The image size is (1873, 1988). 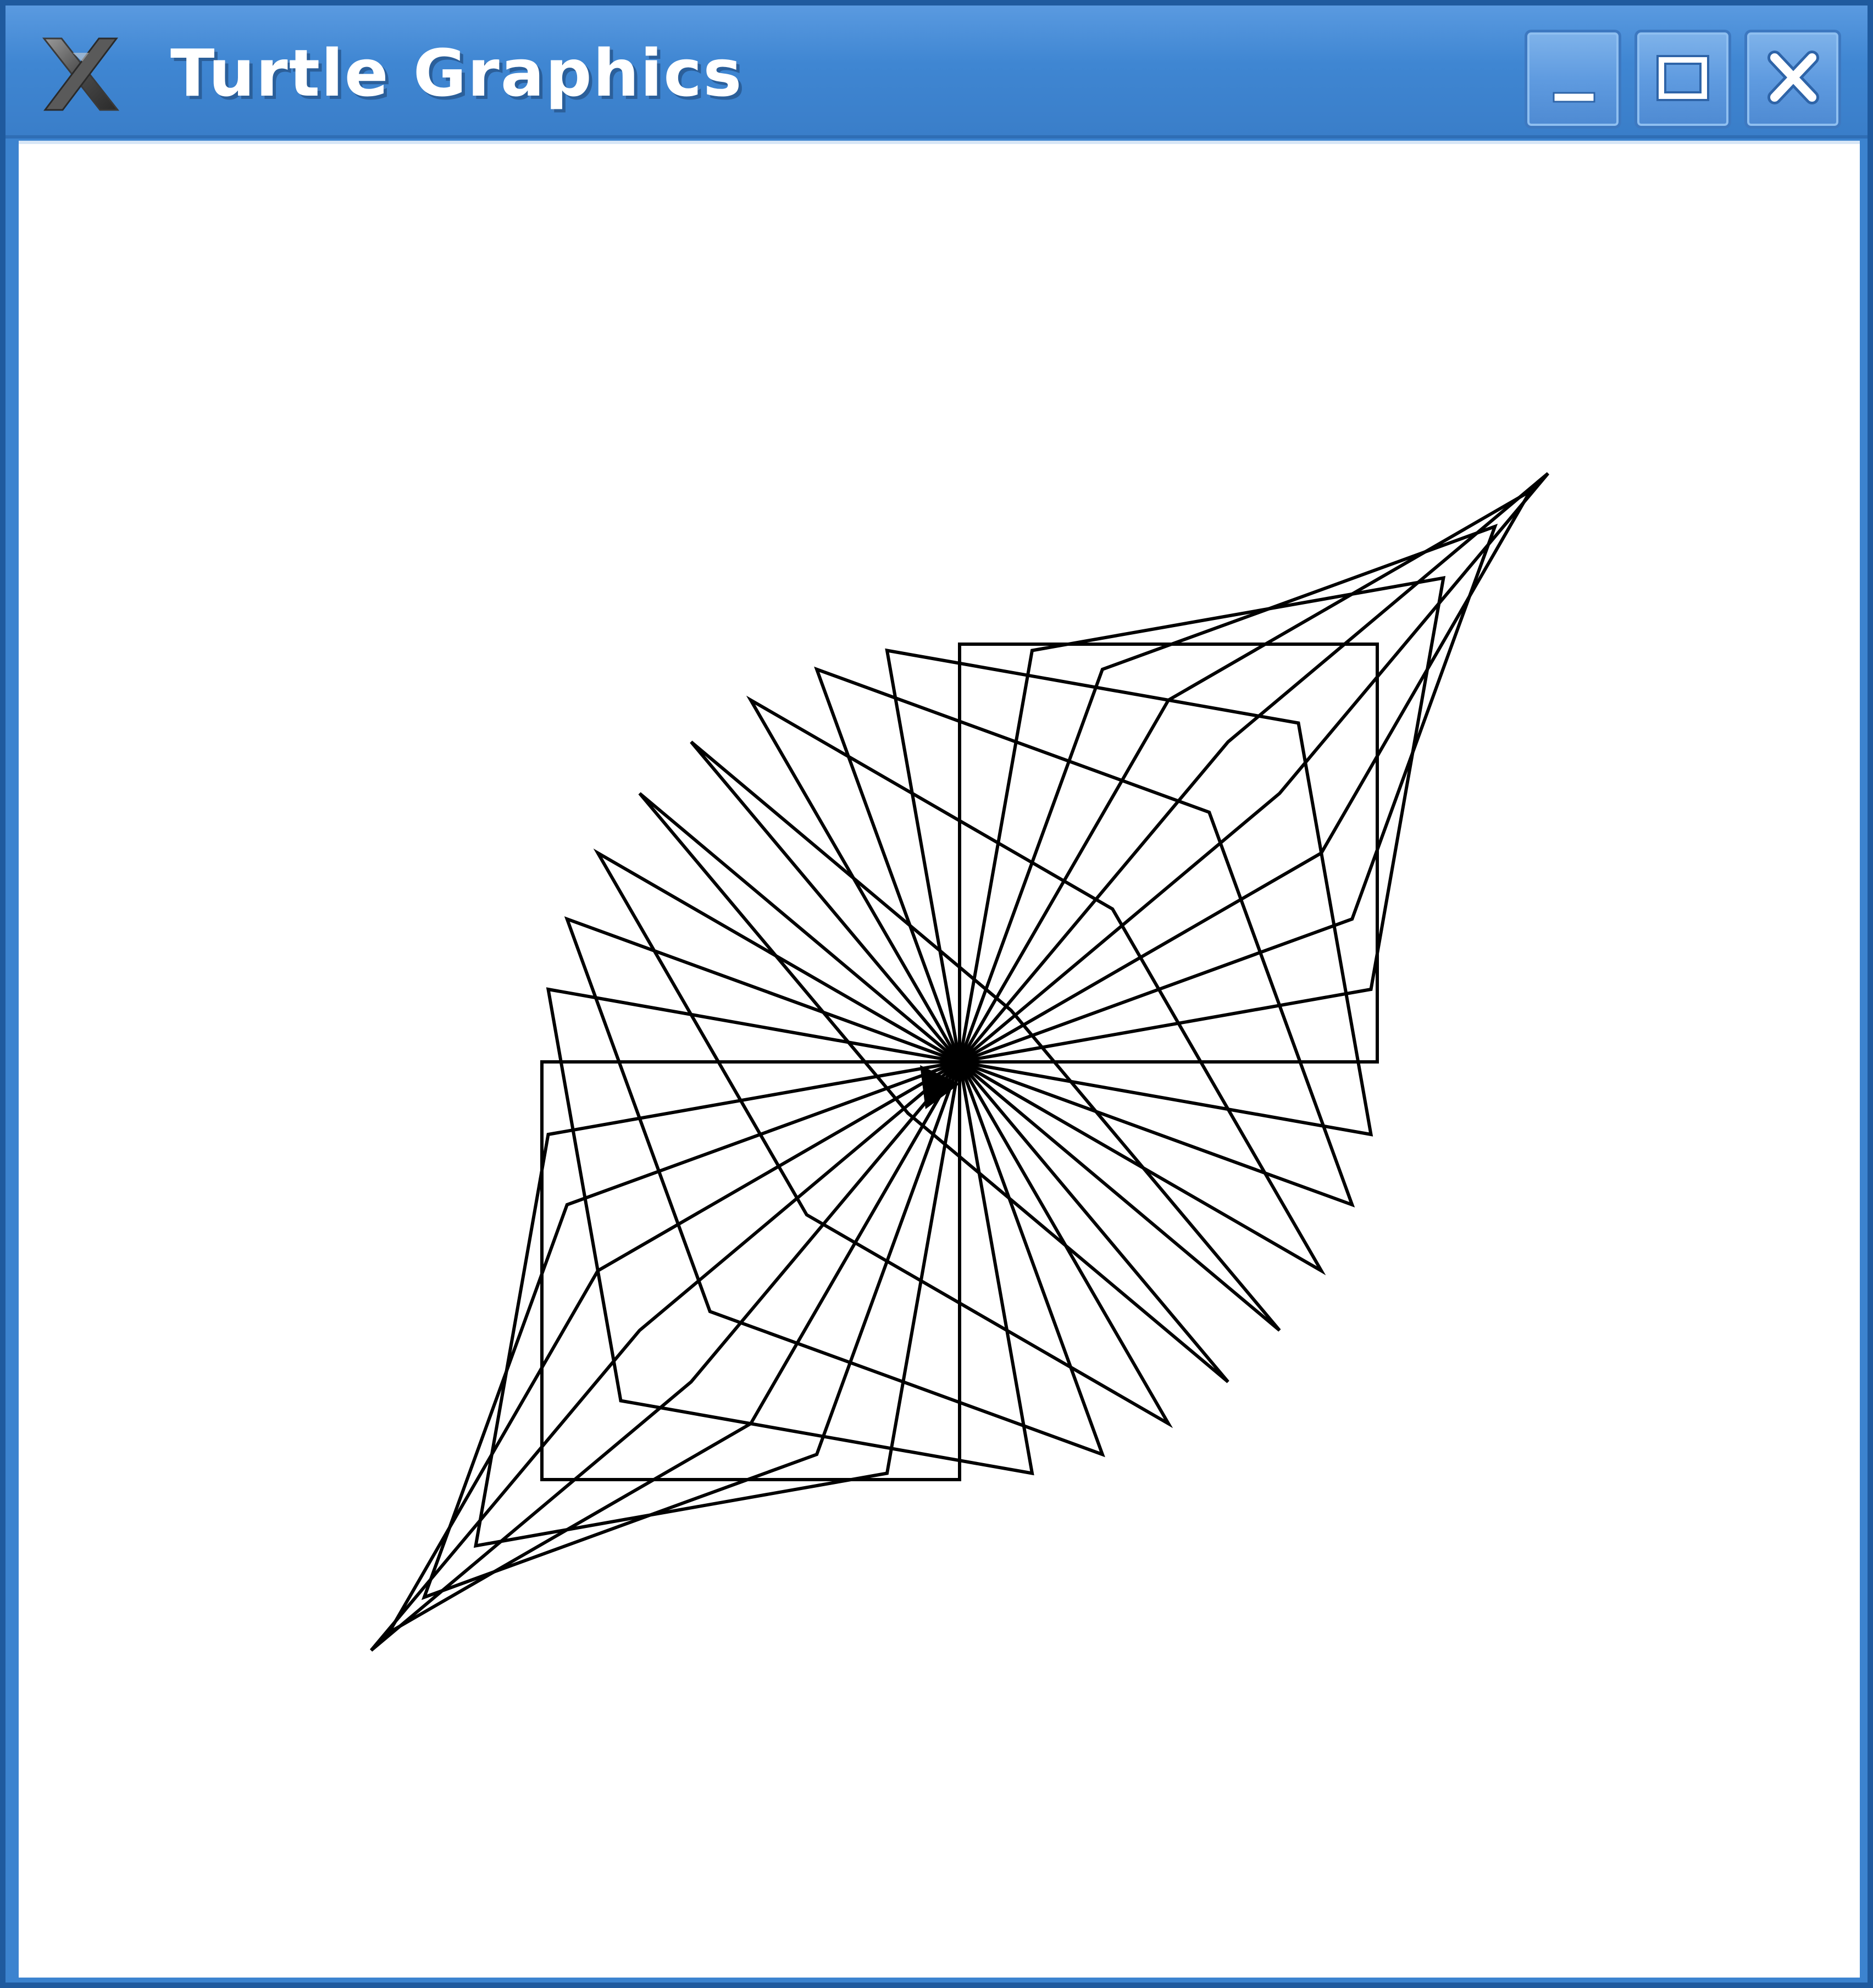 What do you see at coordinates (456, 73) in the screenshot?
I see `window-title: Turtle Graphics` at bounding box center [456, 73].